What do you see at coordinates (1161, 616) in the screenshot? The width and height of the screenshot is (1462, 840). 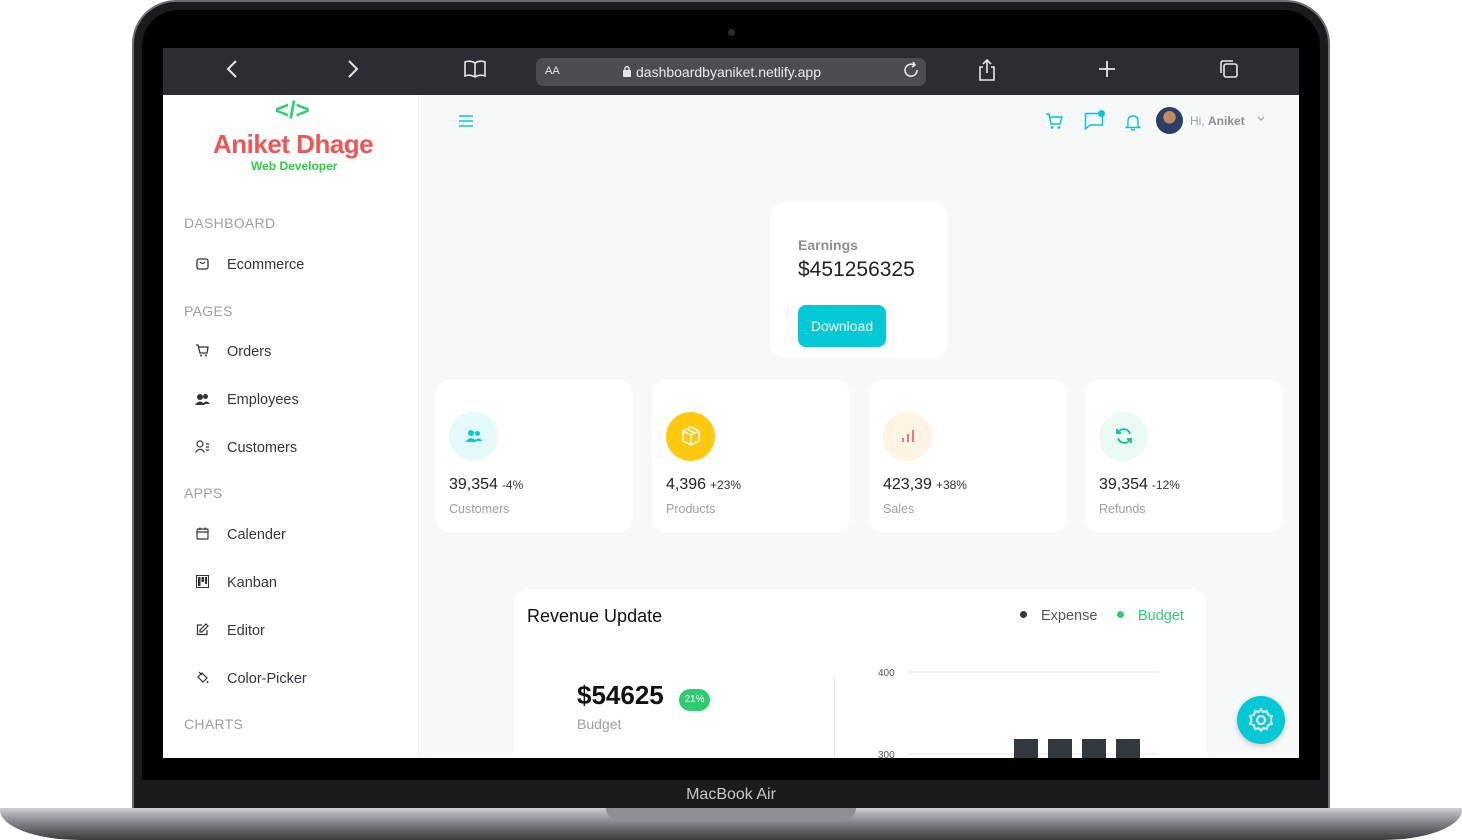 I see `legend-label: Budget` at bounding box center [1161, 616].